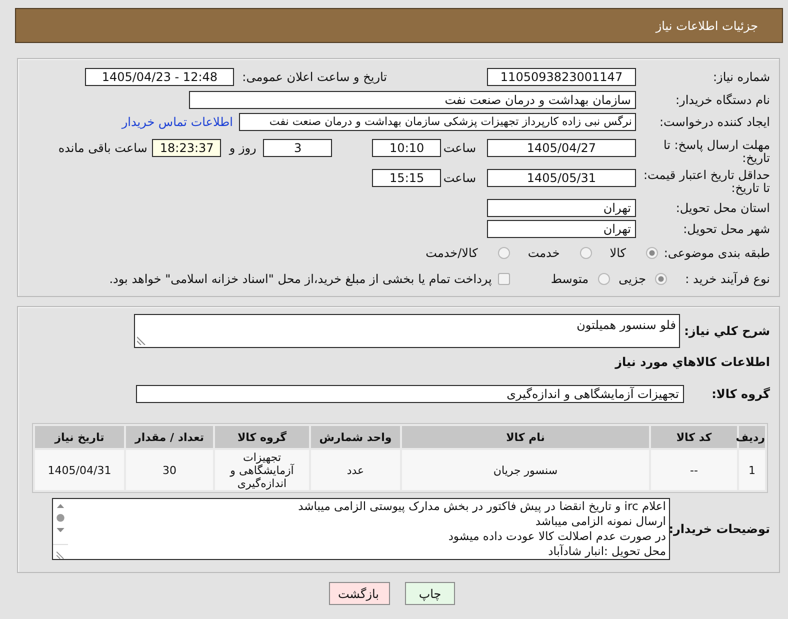  Describe the element at coordinates (60, 518) in the screenshot. I see `scrollbar-thumb` at that location.